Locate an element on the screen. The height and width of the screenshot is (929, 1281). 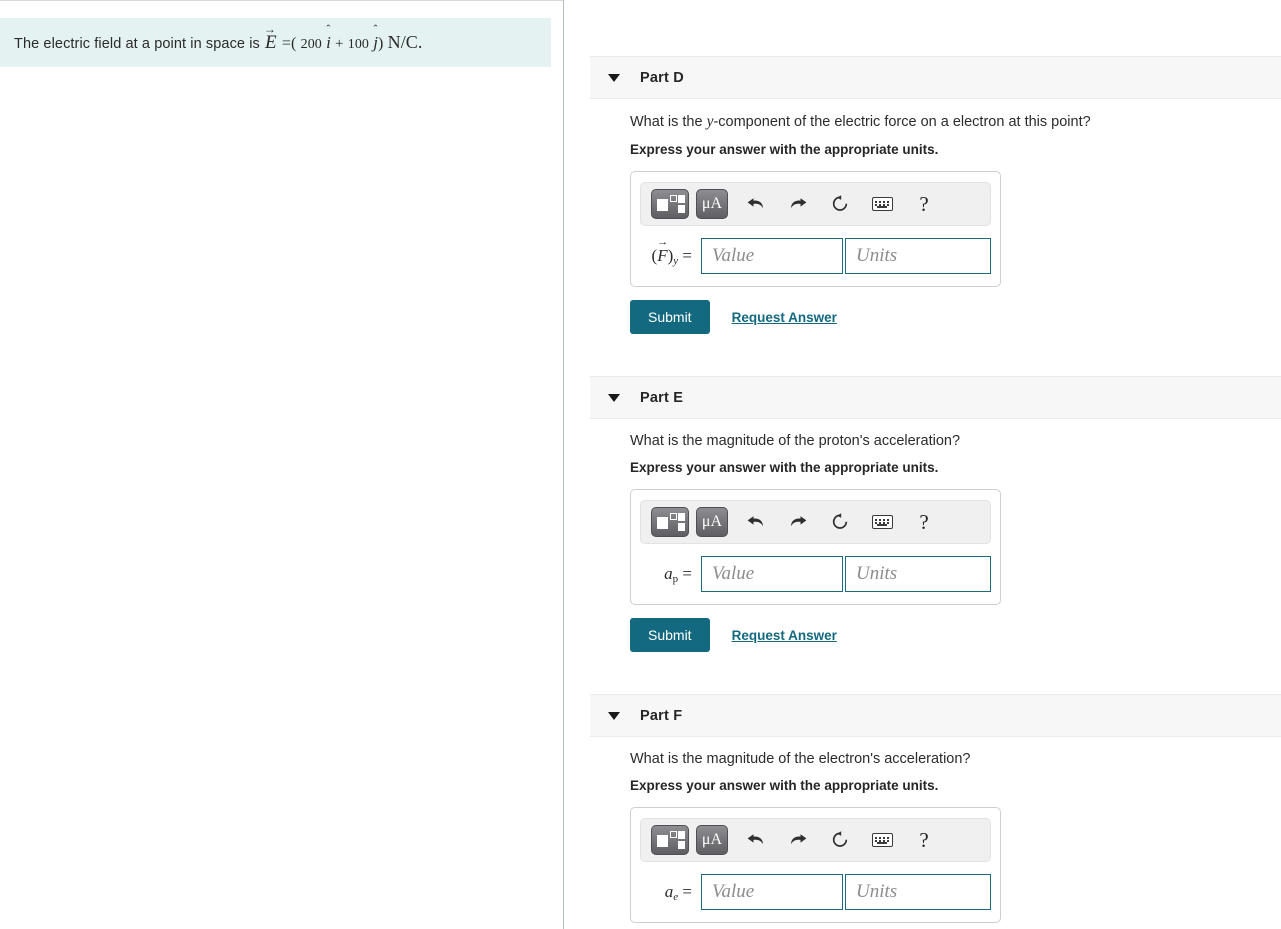
math-toolbar-d: μA ? is located at coordinates (815, 204).